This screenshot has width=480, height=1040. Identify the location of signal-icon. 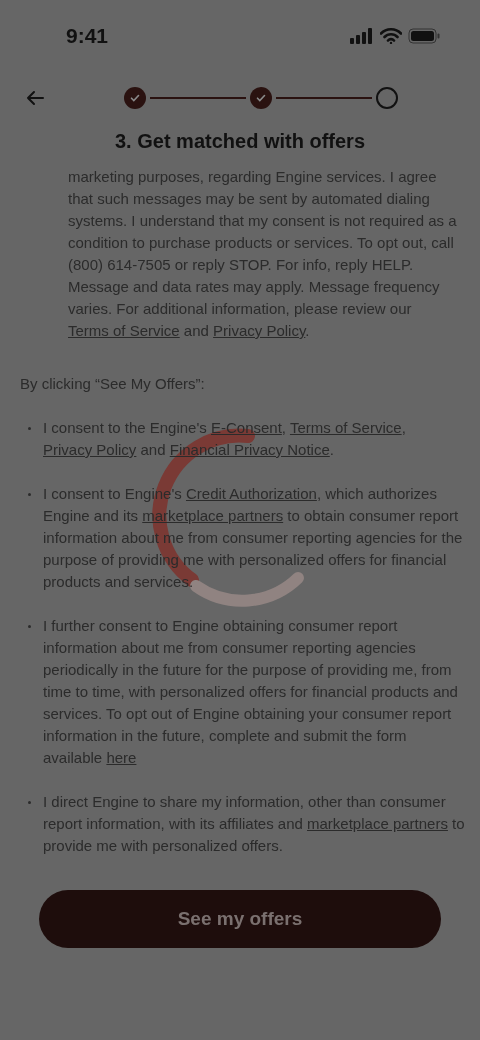
(362, 36).